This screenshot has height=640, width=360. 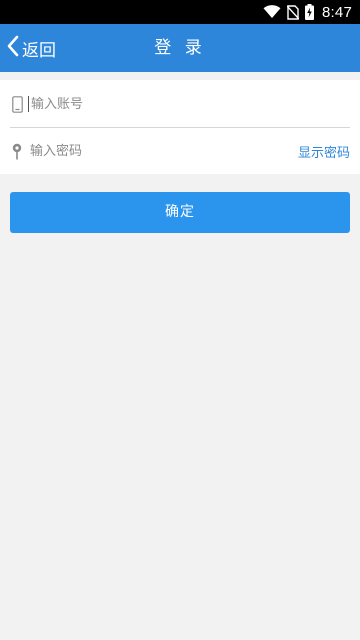 I want to click on status-time: 8:47, so click(x=337, y=12).